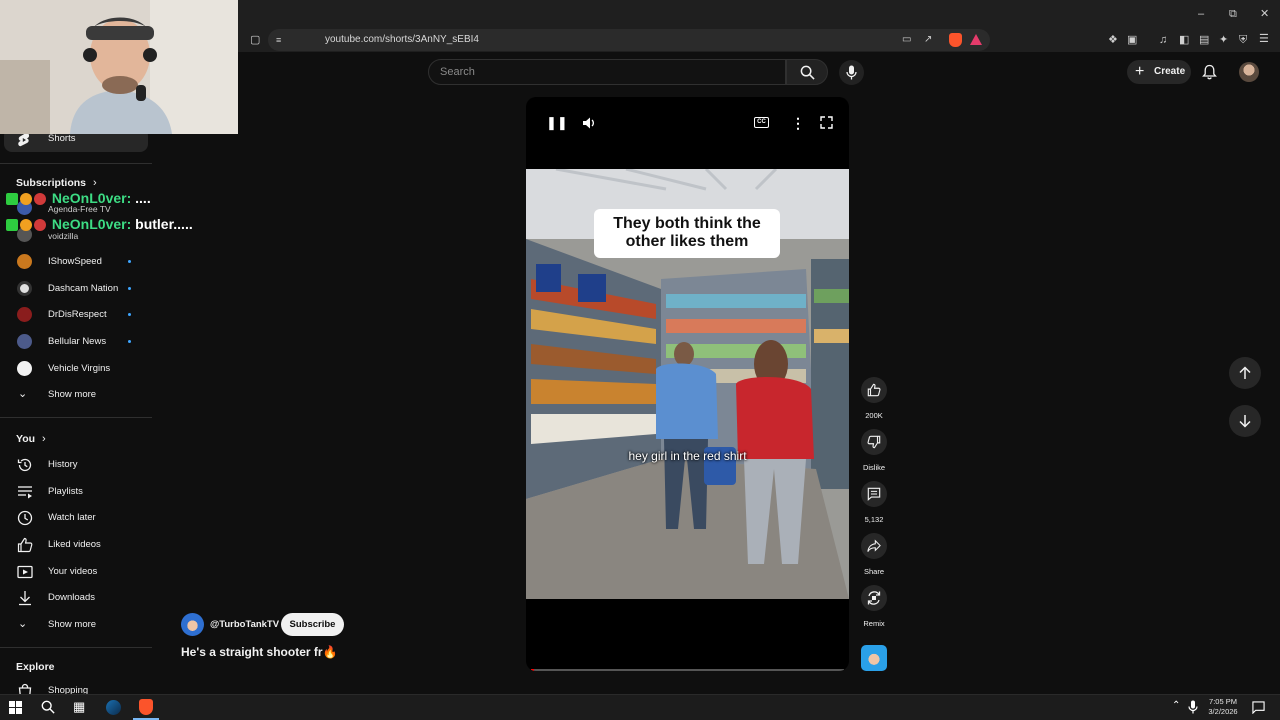 The image size is (1280, 720). What do you see at coordinates (928, 40) in the screenshot?
I see `share-page-icon: ↗` at bounding box center [928, 40].